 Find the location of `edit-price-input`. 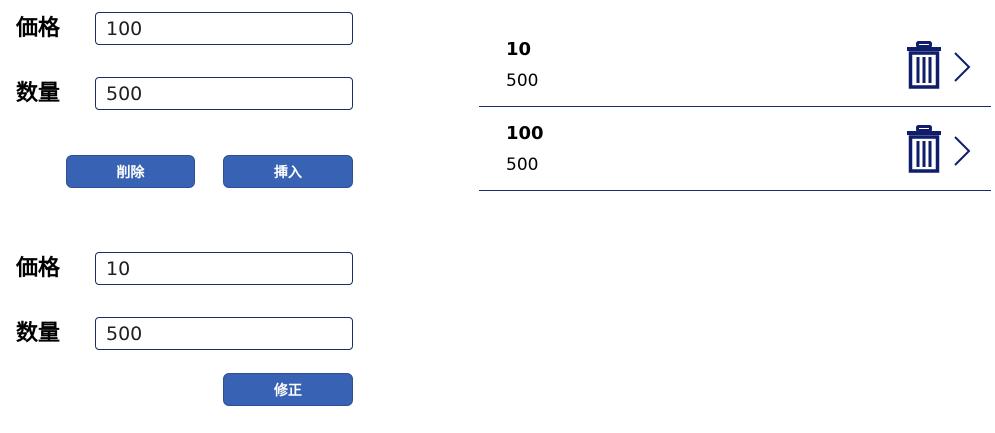

edit-price-input is located at coordinates (224, 268).